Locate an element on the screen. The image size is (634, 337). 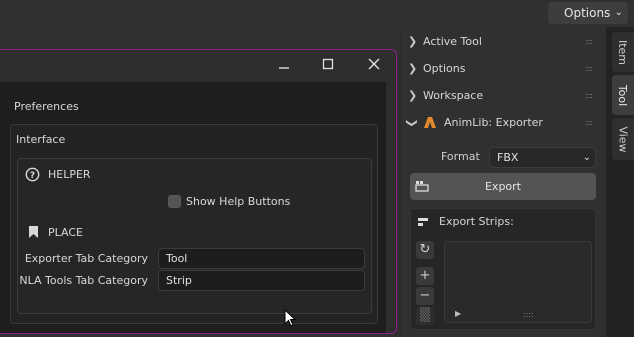
panel-workspace: ❯ Workspace :::: is located at coordinates (504, 95).